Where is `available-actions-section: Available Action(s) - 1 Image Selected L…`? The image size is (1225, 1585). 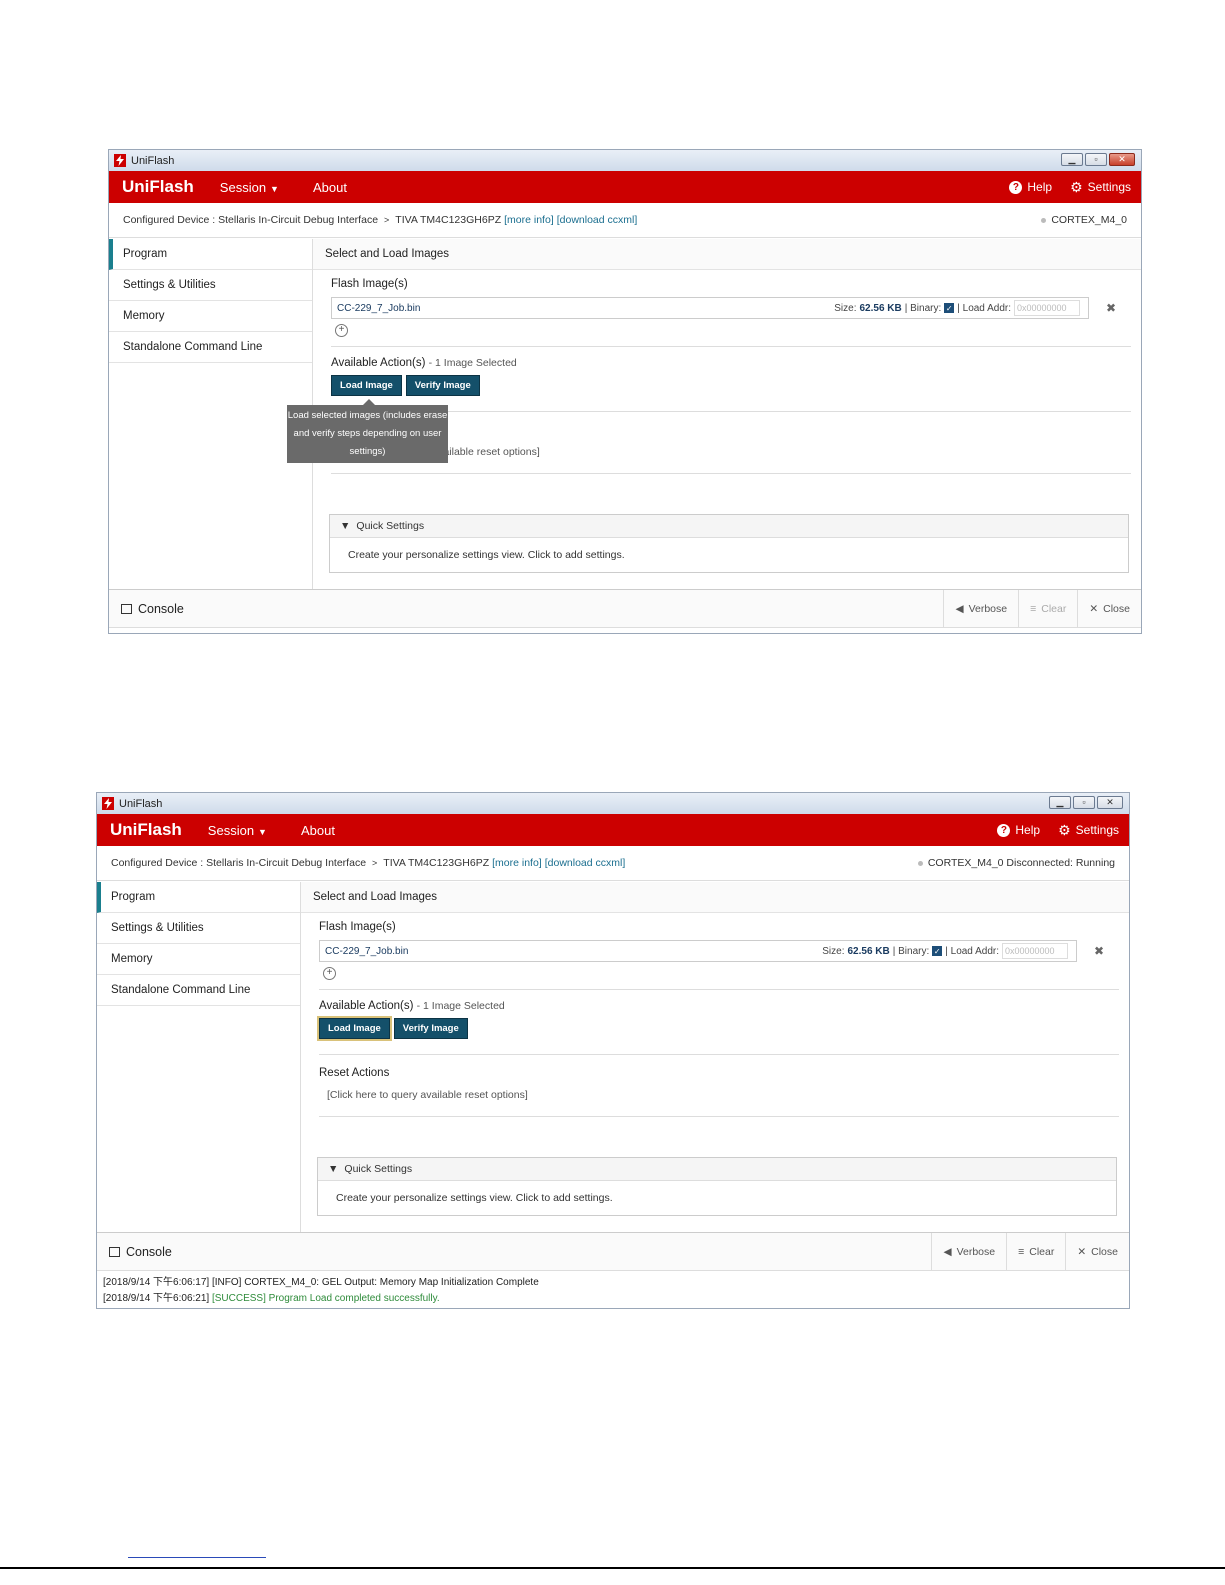
available-actions-section: Available Action(s) - 1 Image Selected L… is located at coordinates (719, 1022).